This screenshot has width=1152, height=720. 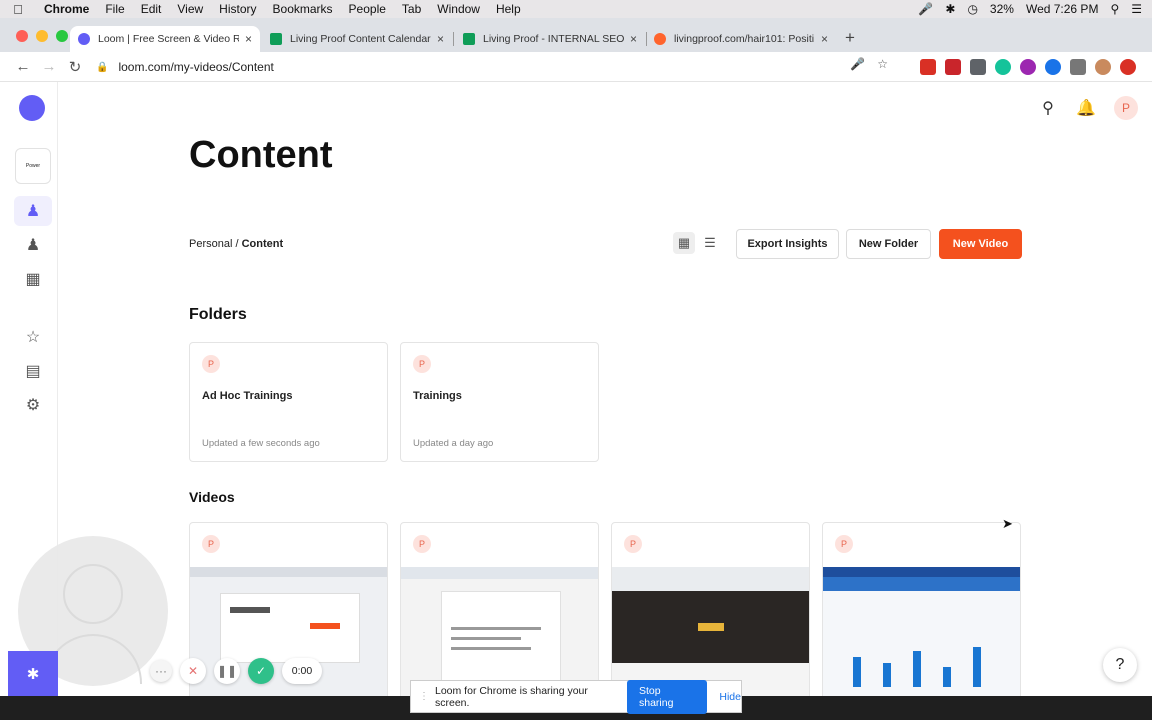 What do you see at coordinates (261, 671) in the screenshot?
I see `finish-recording-icon: ✓` at bounding box center [261, 671].